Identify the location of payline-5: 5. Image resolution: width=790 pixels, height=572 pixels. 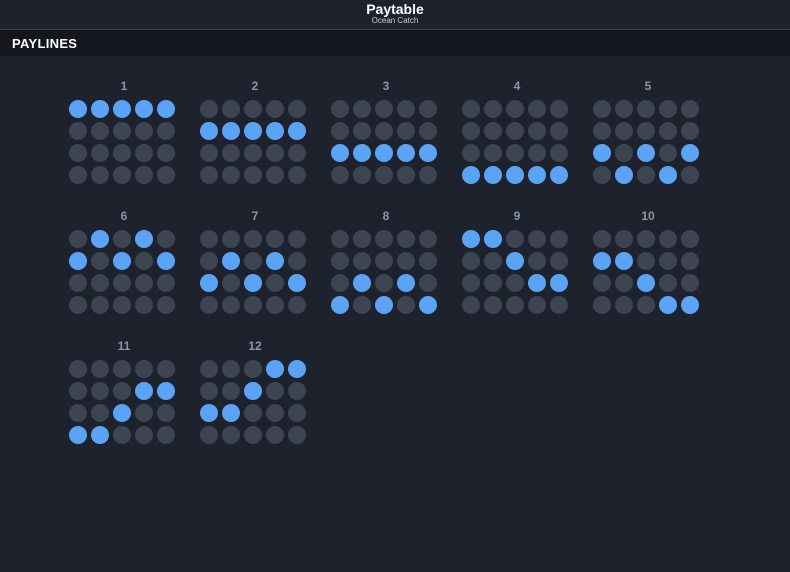
(648, 134).